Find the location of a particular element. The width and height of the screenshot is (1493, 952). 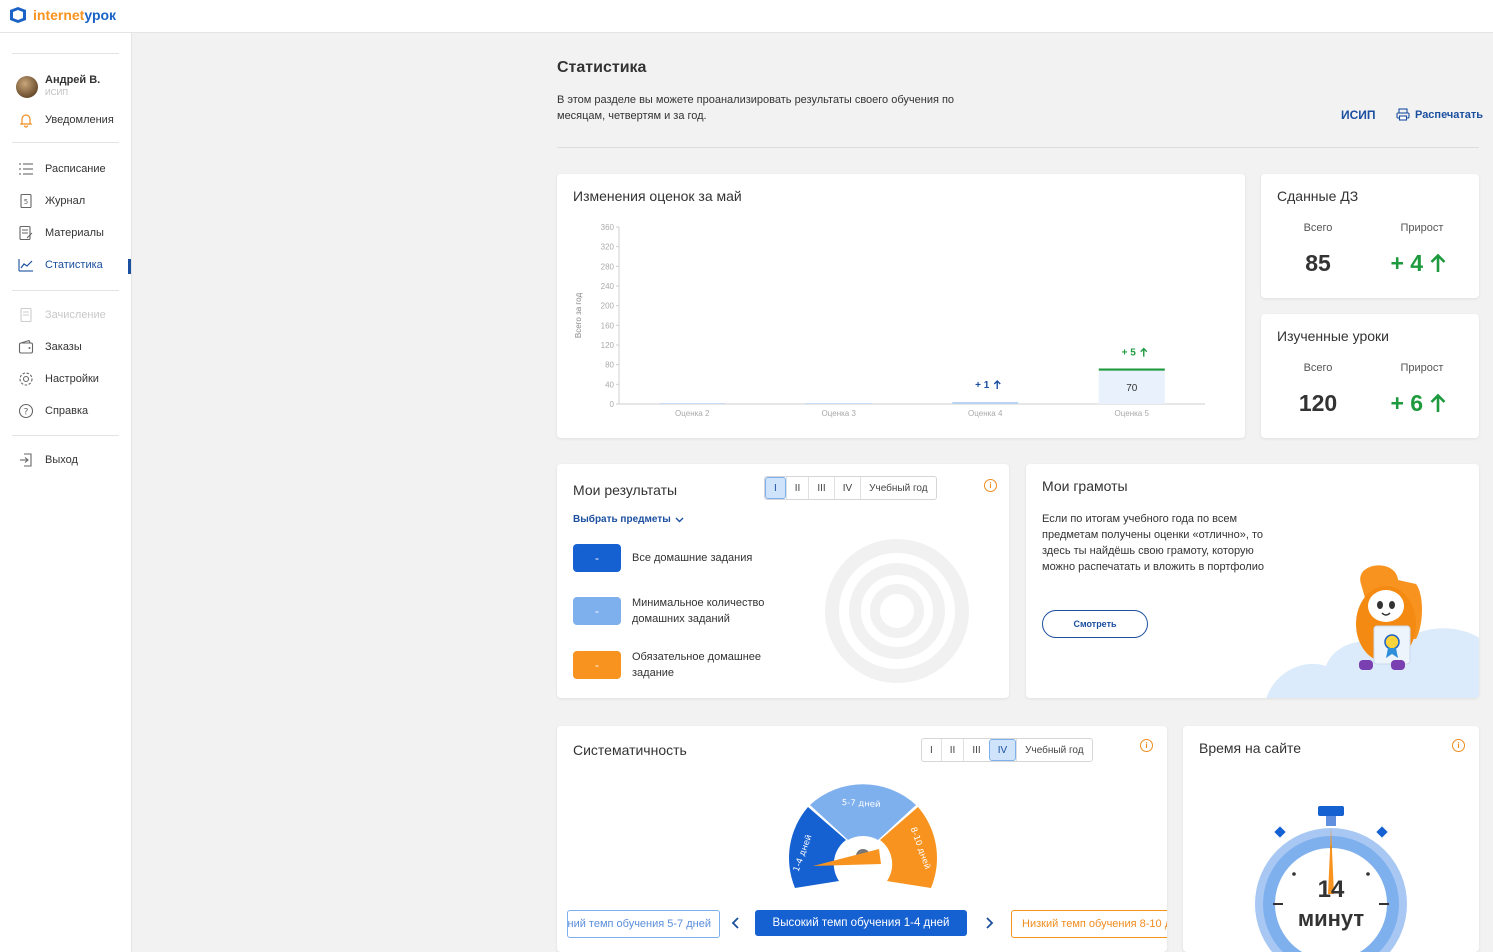

gauge-label-5-7: 5-7 дней is located at coordinates (860, 804).